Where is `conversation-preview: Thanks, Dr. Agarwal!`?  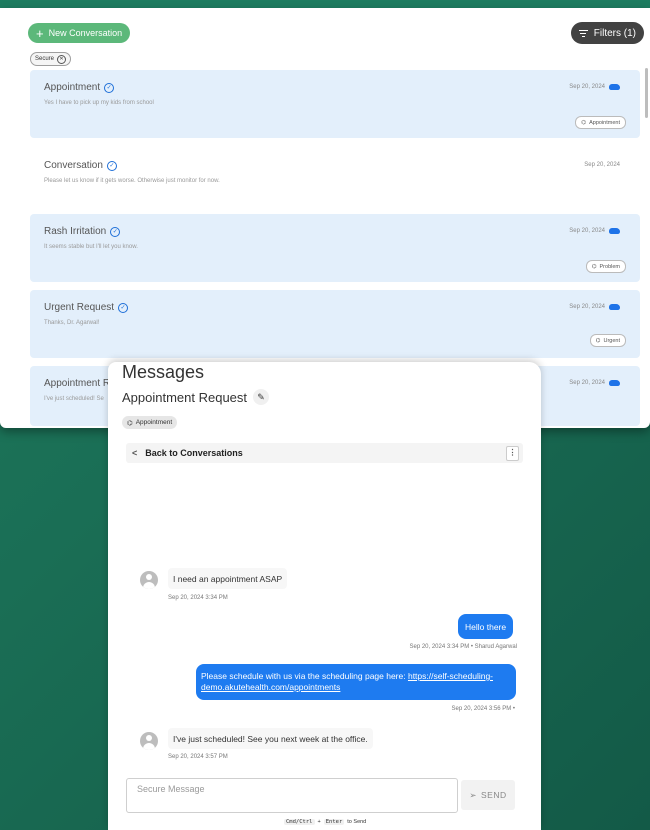 conversation-preview: Thanks, Dr. Agarwal! is located at coordinates (72, 323).